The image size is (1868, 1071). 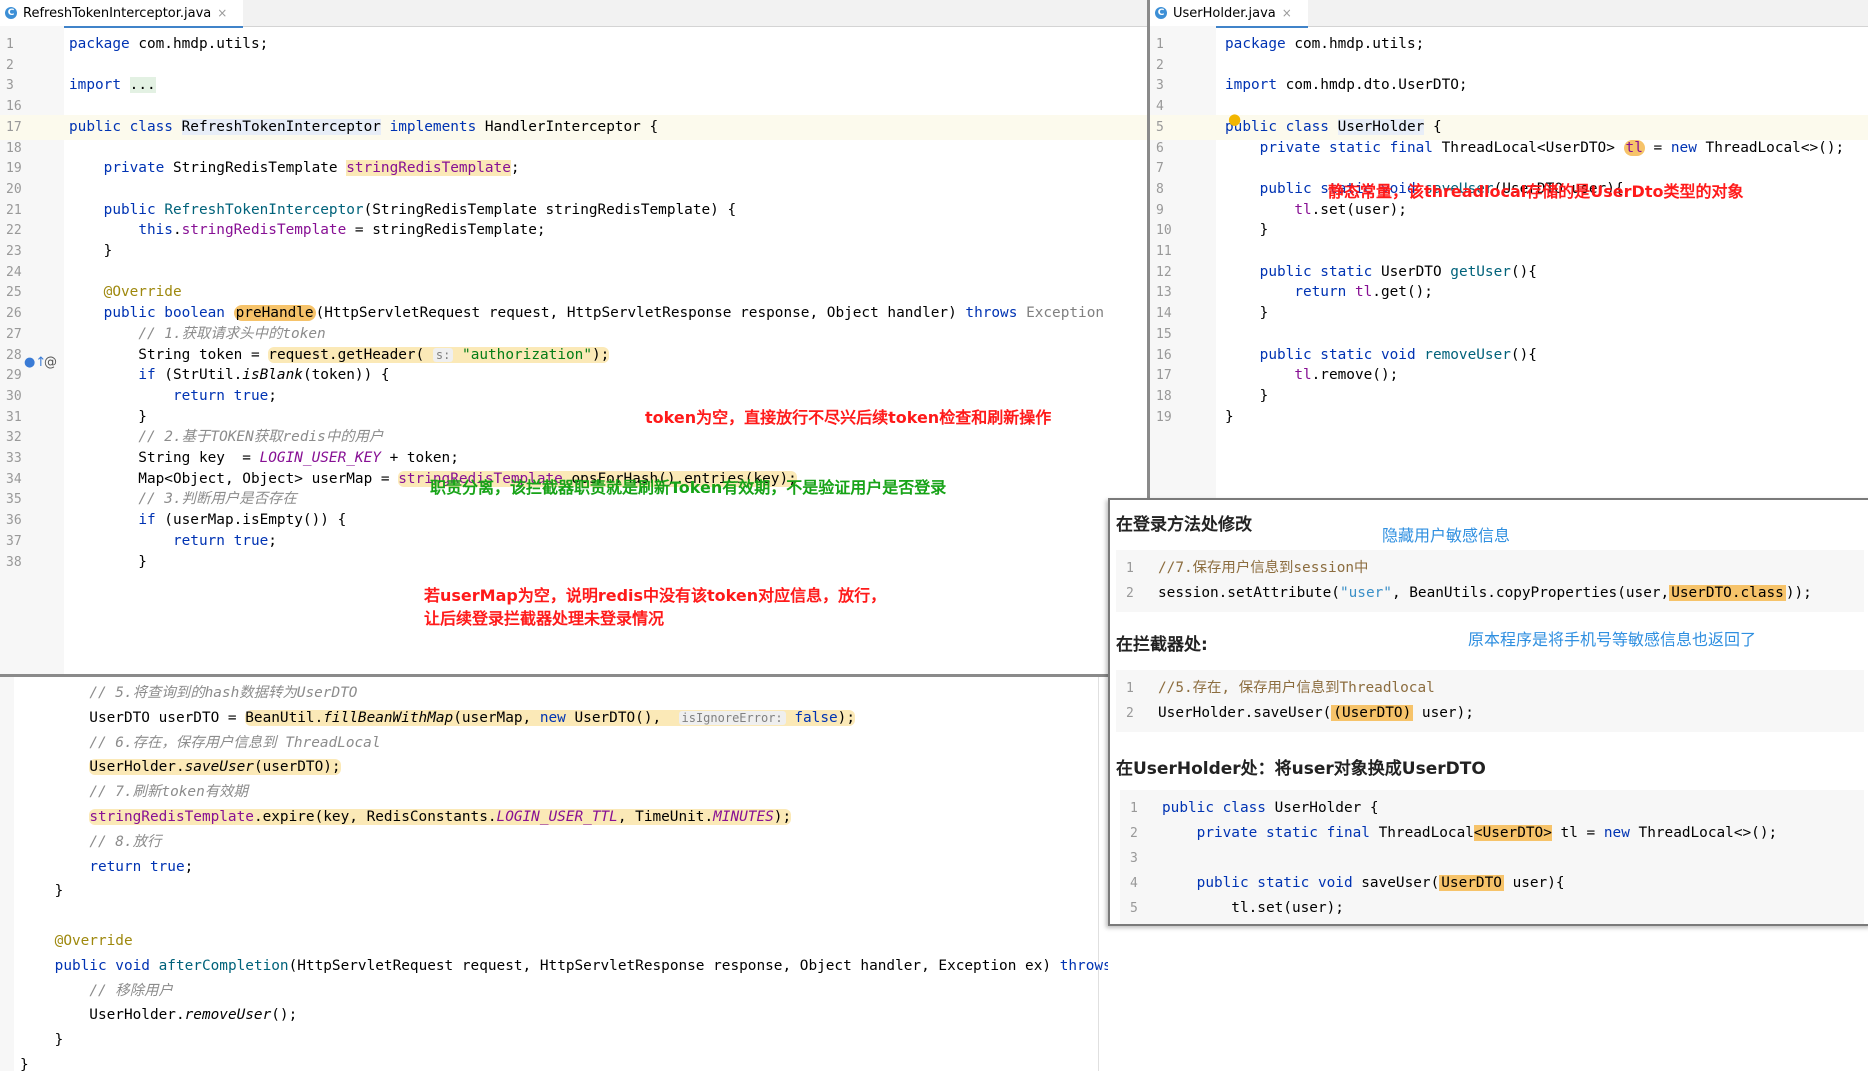 I want to click on left-tabbar: C RefreshTokenInterceptor.java ×, so click(x=573, y=14).